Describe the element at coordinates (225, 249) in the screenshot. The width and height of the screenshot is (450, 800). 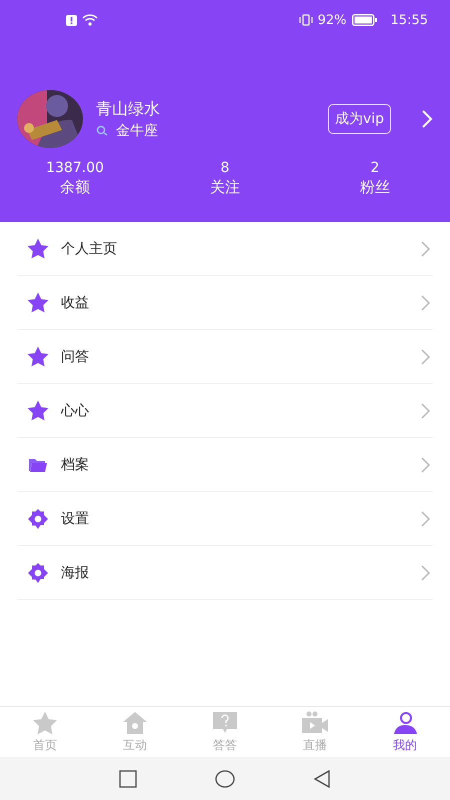
I see `menu-item: 个人主页` at that location.